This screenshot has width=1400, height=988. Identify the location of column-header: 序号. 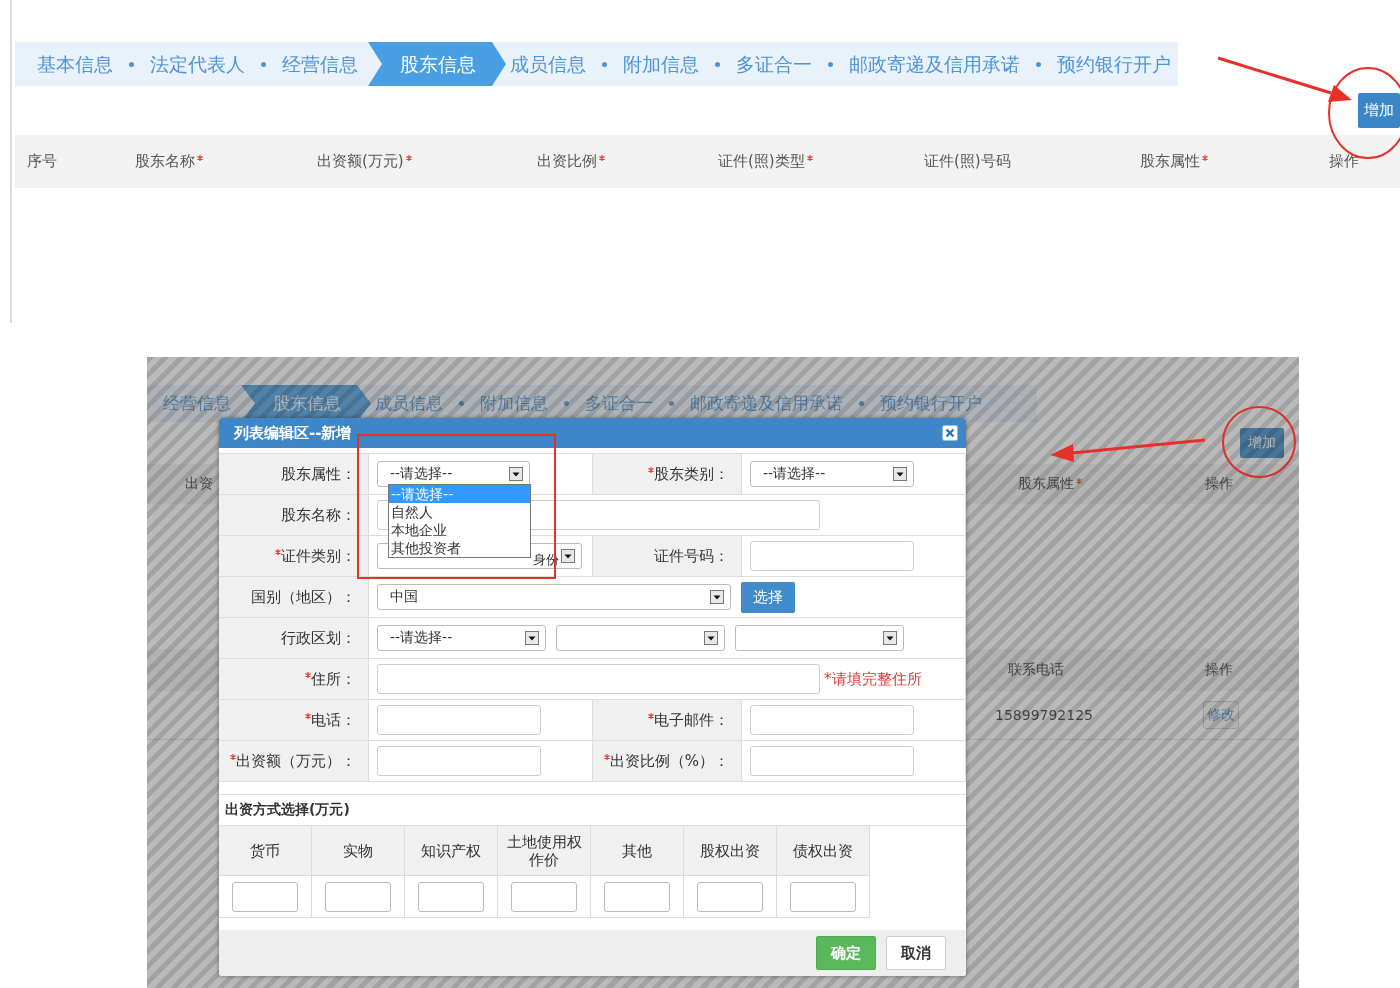
(42, 161).